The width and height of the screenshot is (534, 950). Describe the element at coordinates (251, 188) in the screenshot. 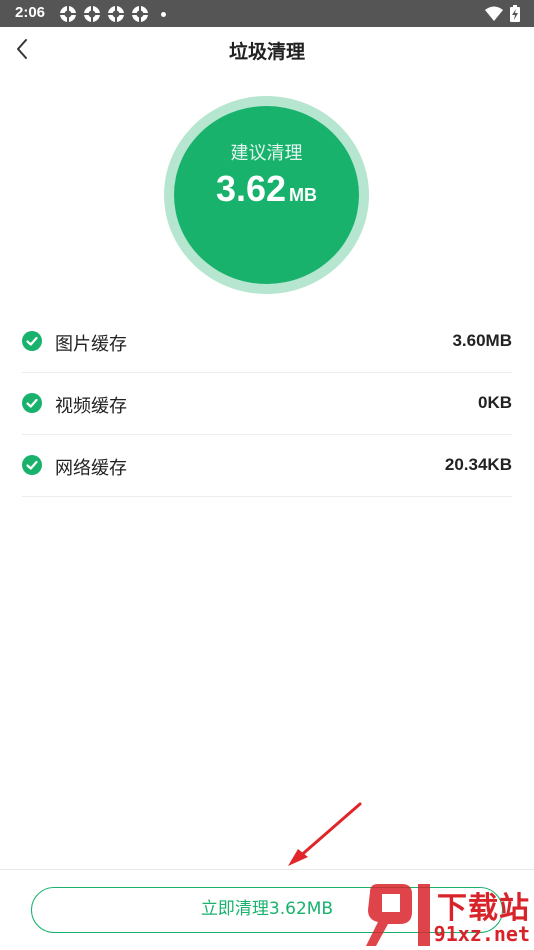

I see `summary-number: 3.62` at that location.